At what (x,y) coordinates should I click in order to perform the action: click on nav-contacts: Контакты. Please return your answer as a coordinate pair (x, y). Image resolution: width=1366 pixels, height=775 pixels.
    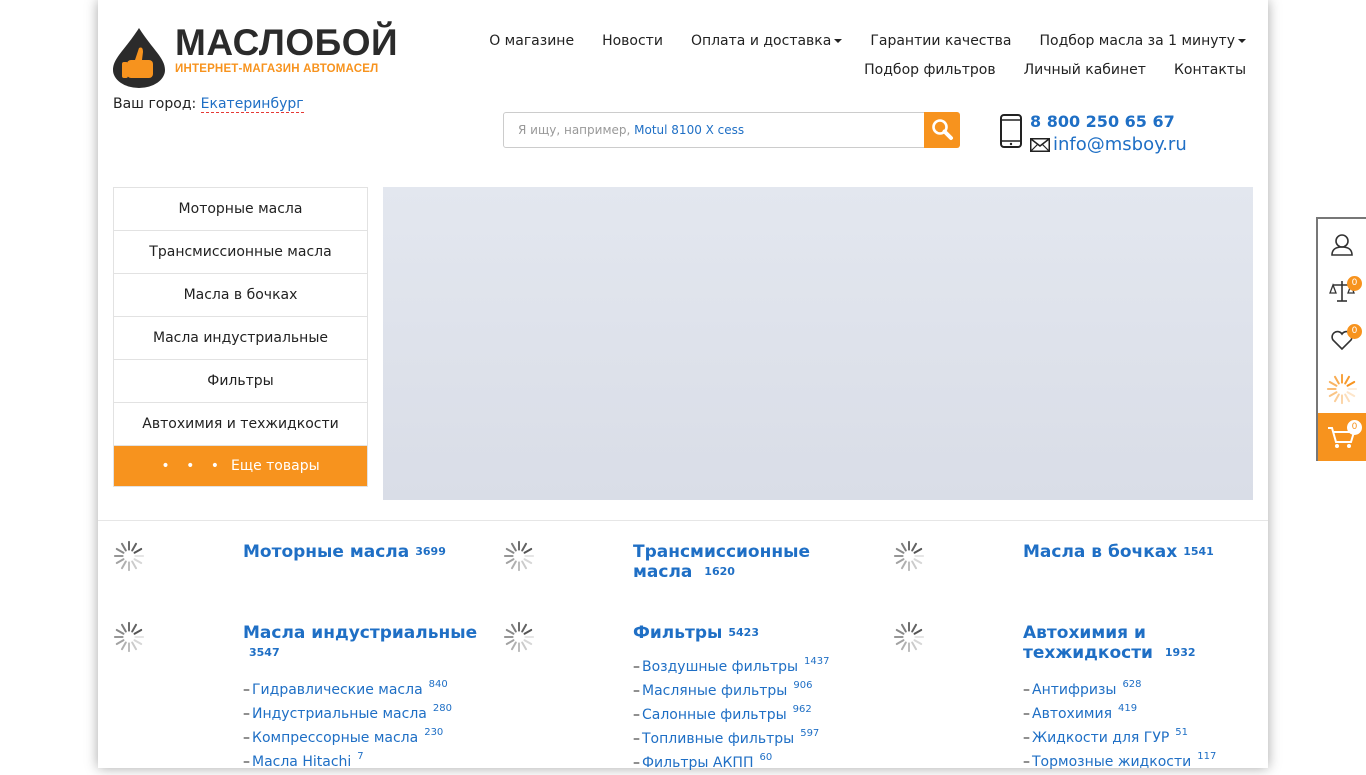
    Looking at the image, I should click on (1210, 70).